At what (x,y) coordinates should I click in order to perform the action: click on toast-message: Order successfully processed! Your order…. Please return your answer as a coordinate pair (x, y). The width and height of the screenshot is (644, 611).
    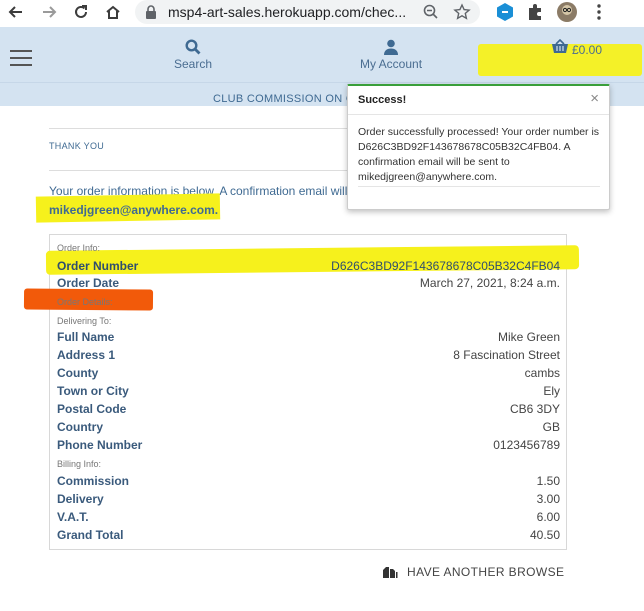
    Looking at the image, I should click on (479, 154).